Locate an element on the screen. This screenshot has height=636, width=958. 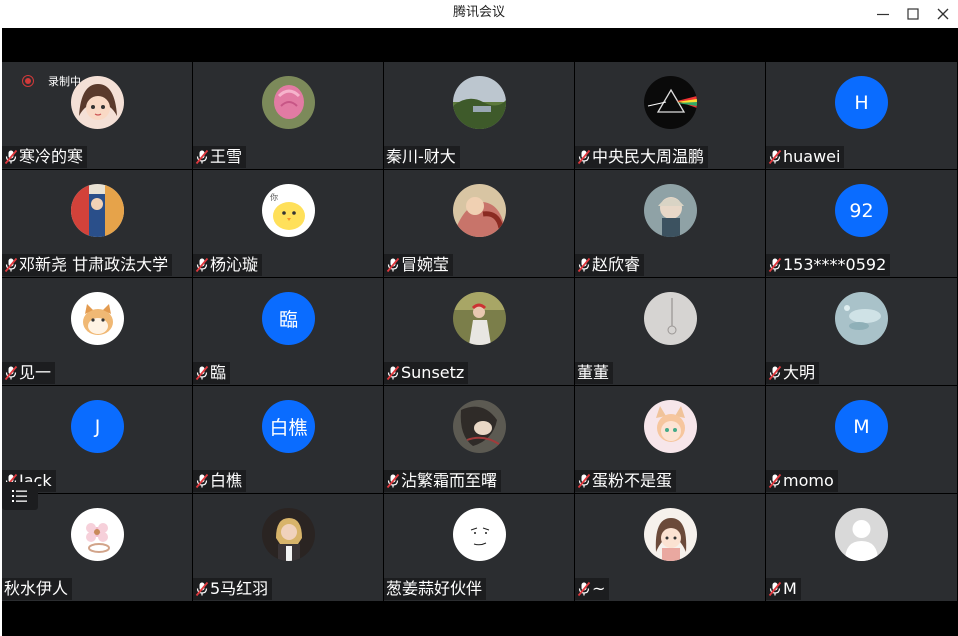
participant-tile: 冒婉莹 is located at coordinates (479, 223).